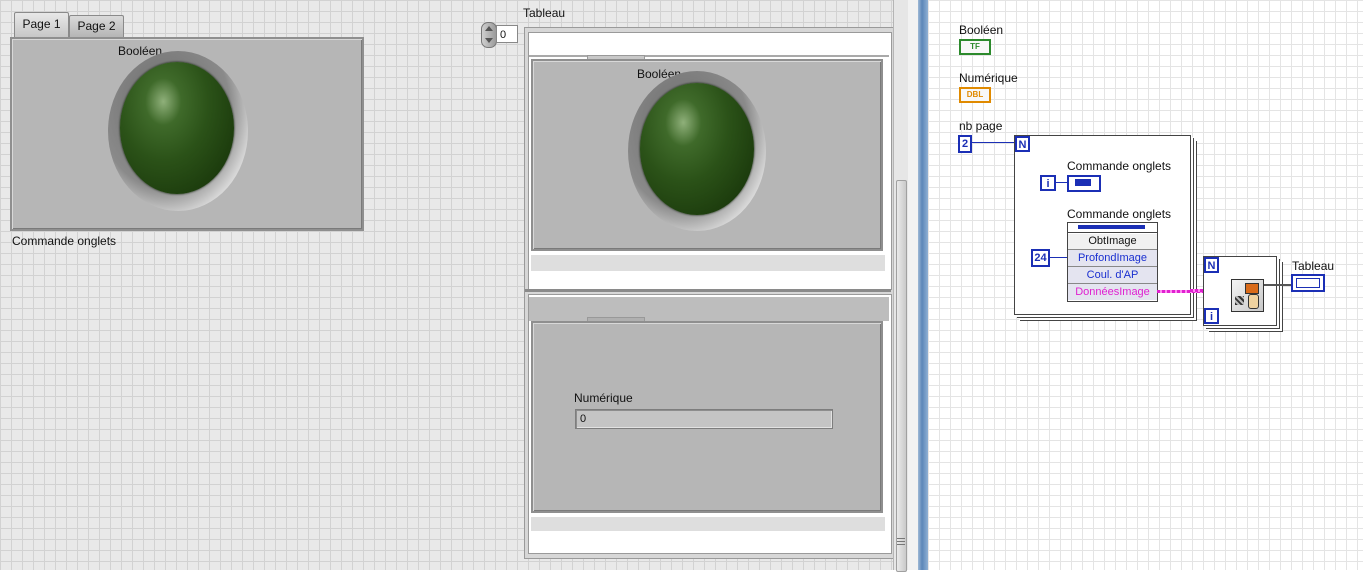 The image size is (1363, 572). What do you see at coordinates (1058, 257) in the screenshot?
I see `wire-depth` at bounding box center [1058, 257].